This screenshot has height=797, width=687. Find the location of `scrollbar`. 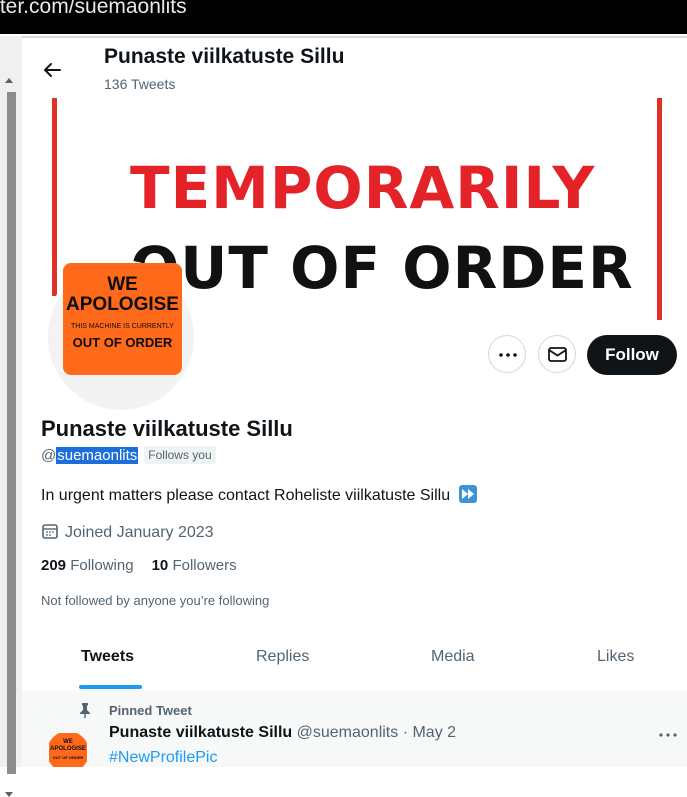

scrollbar is located at coordinates (11, 416).